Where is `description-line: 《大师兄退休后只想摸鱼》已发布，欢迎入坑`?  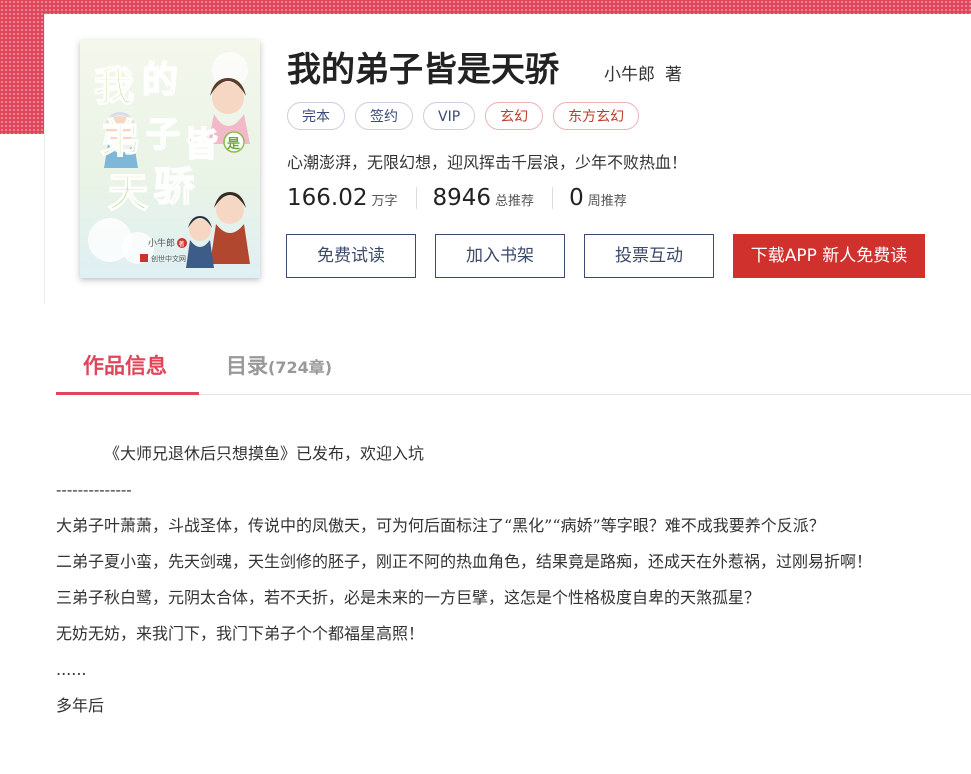
description-line: 《大师兄退休后只想摸鱼》已发布，欢迎入坑 is located at coordinates (264, 453).